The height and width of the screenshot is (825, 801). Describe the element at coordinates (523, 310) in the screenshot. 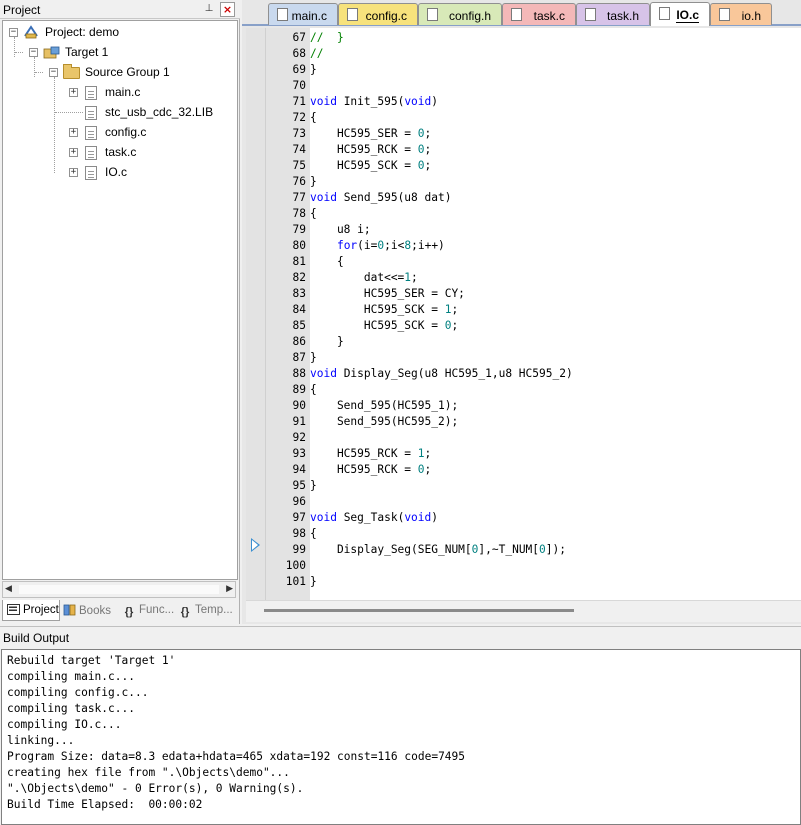

I see `code-line: 84 HC595_SCK = 1;` at that location.